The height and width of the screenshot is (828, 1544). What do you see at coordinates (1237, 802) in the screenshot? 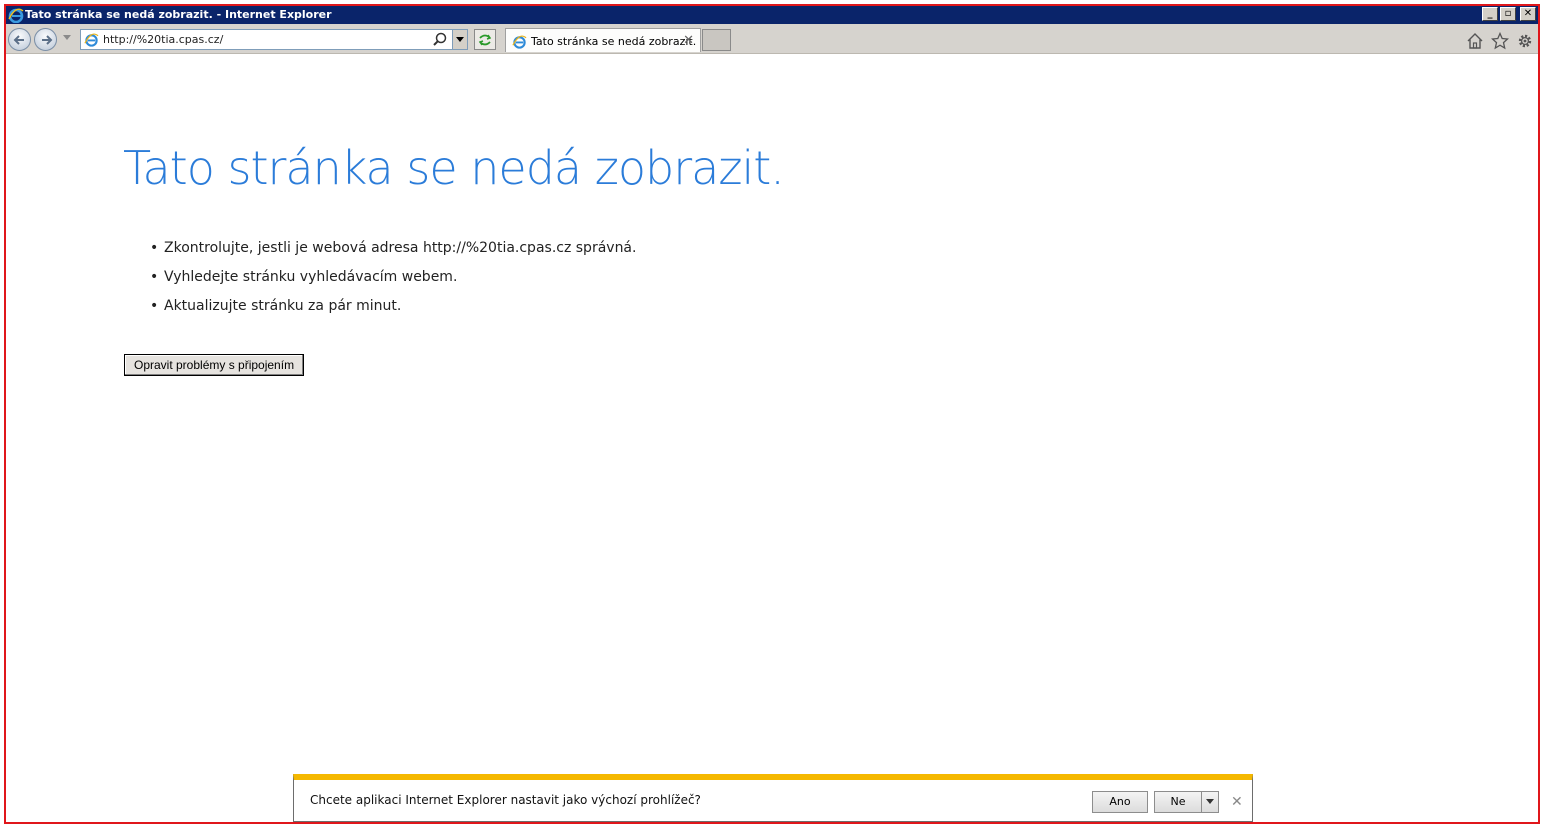
I see `close-icon: ✕` at bounding box center [1237, 802].